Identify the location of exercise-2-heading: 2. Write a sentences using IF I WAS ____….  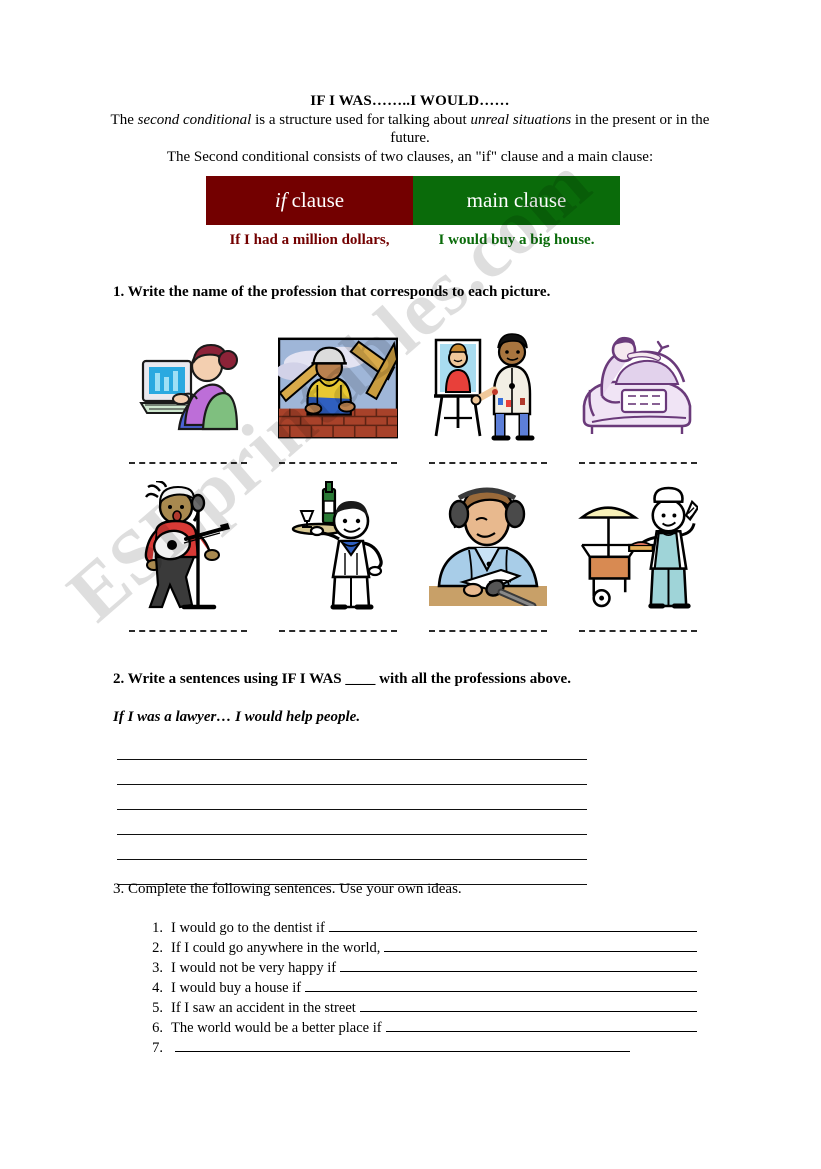
(342, 679).